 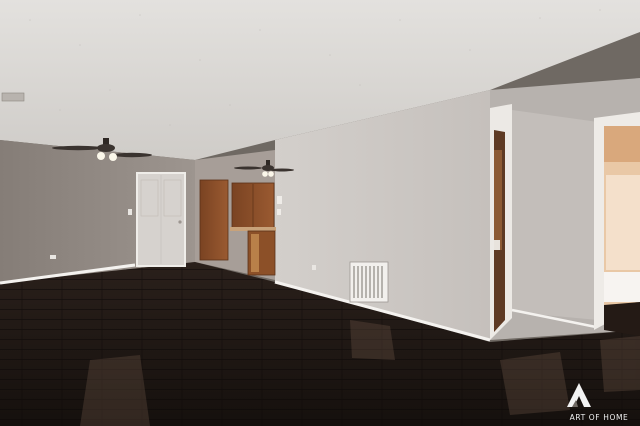 What do you see at coordinates (369, 282) in the screenshot?
I see `floor-vent` at bounding box center [369, 282].